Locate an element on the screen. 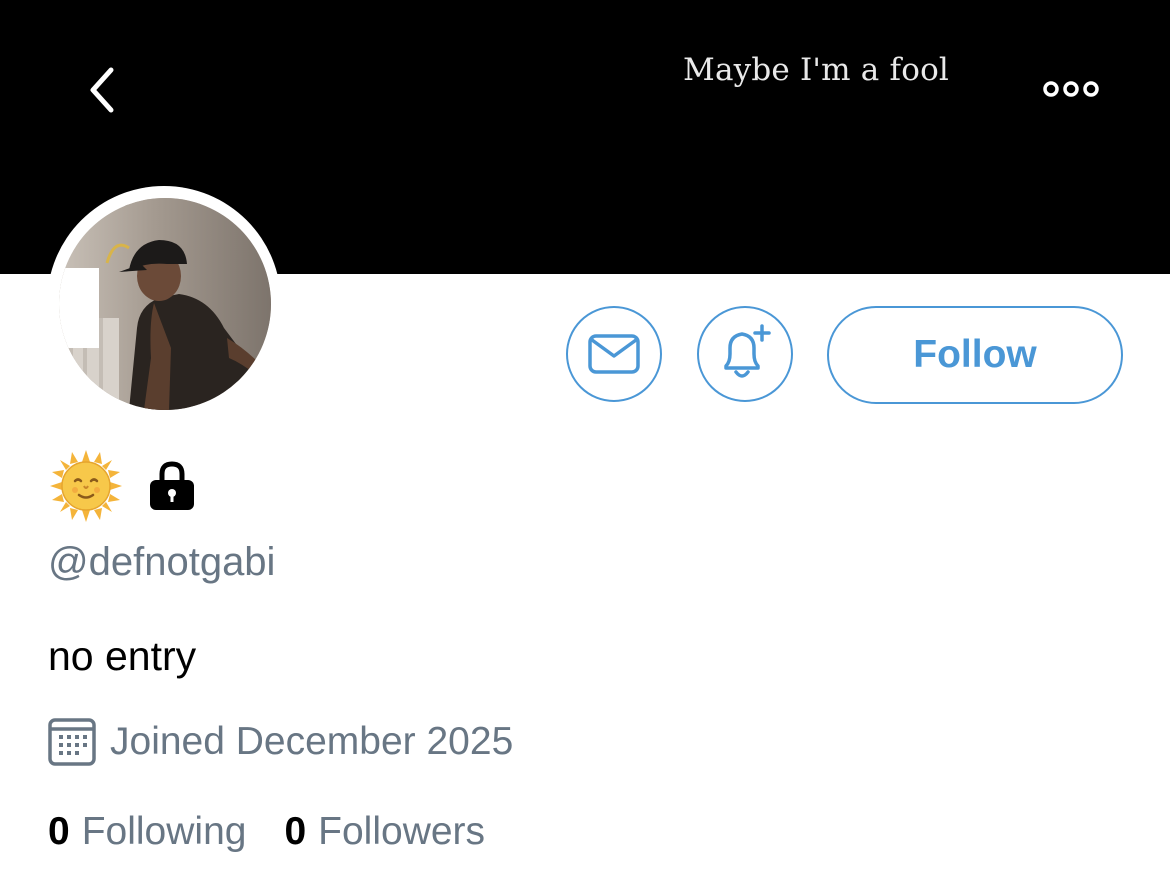  followers-label: Followers is located at coordinates (402, 831).